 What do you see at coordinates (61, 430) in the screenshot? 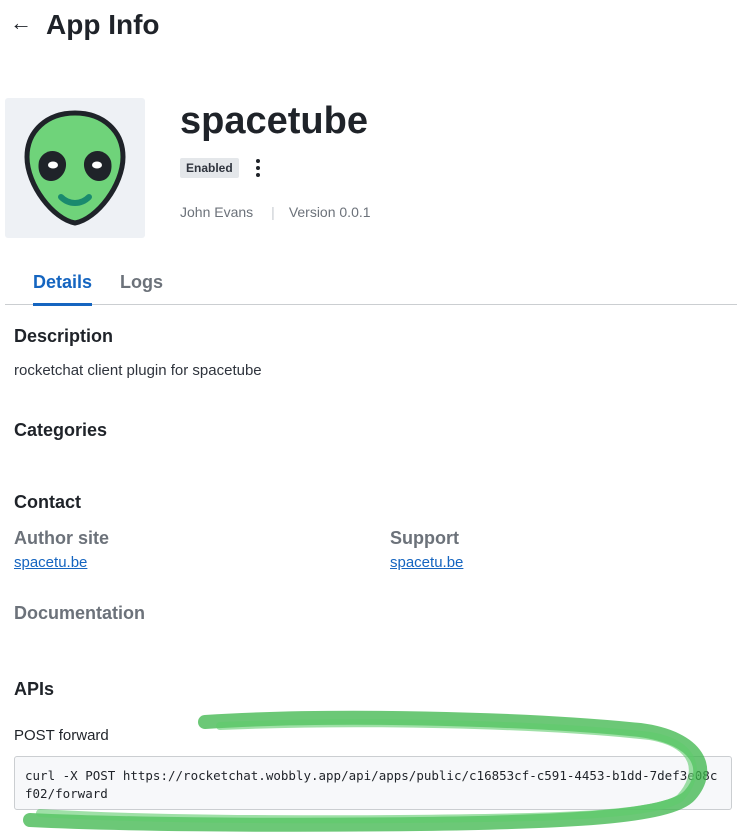
I see `categories-title: Categories` at bounding box center [61, 430].